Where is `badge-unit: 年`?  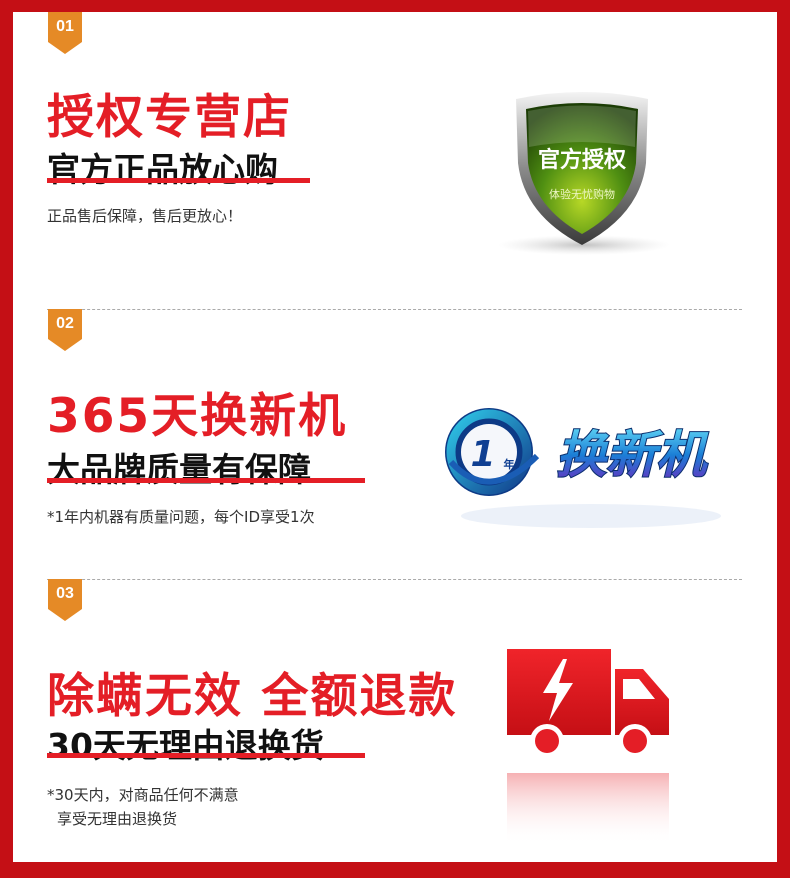
badge-unit: 年 is located at coordinates (509, 464).